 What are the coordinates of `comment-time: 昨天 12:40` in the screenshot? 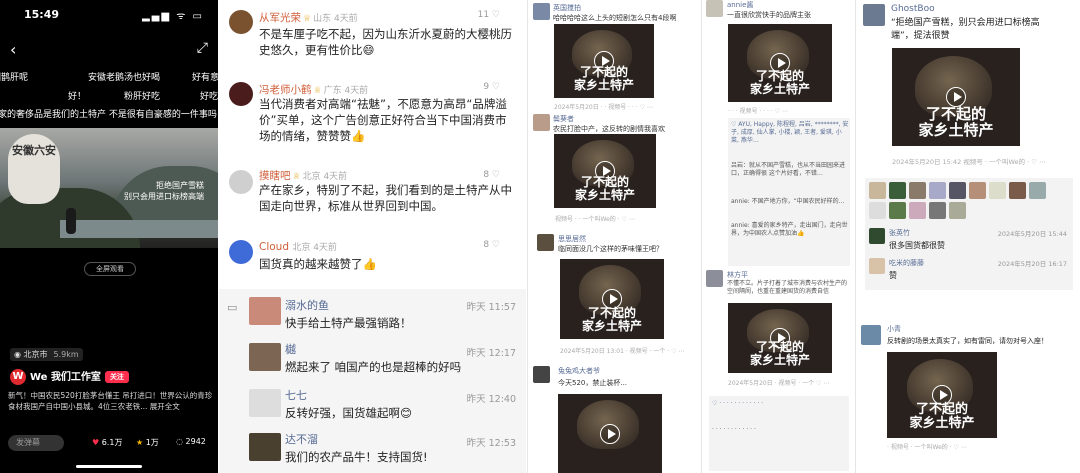 It's located at (491, 399).